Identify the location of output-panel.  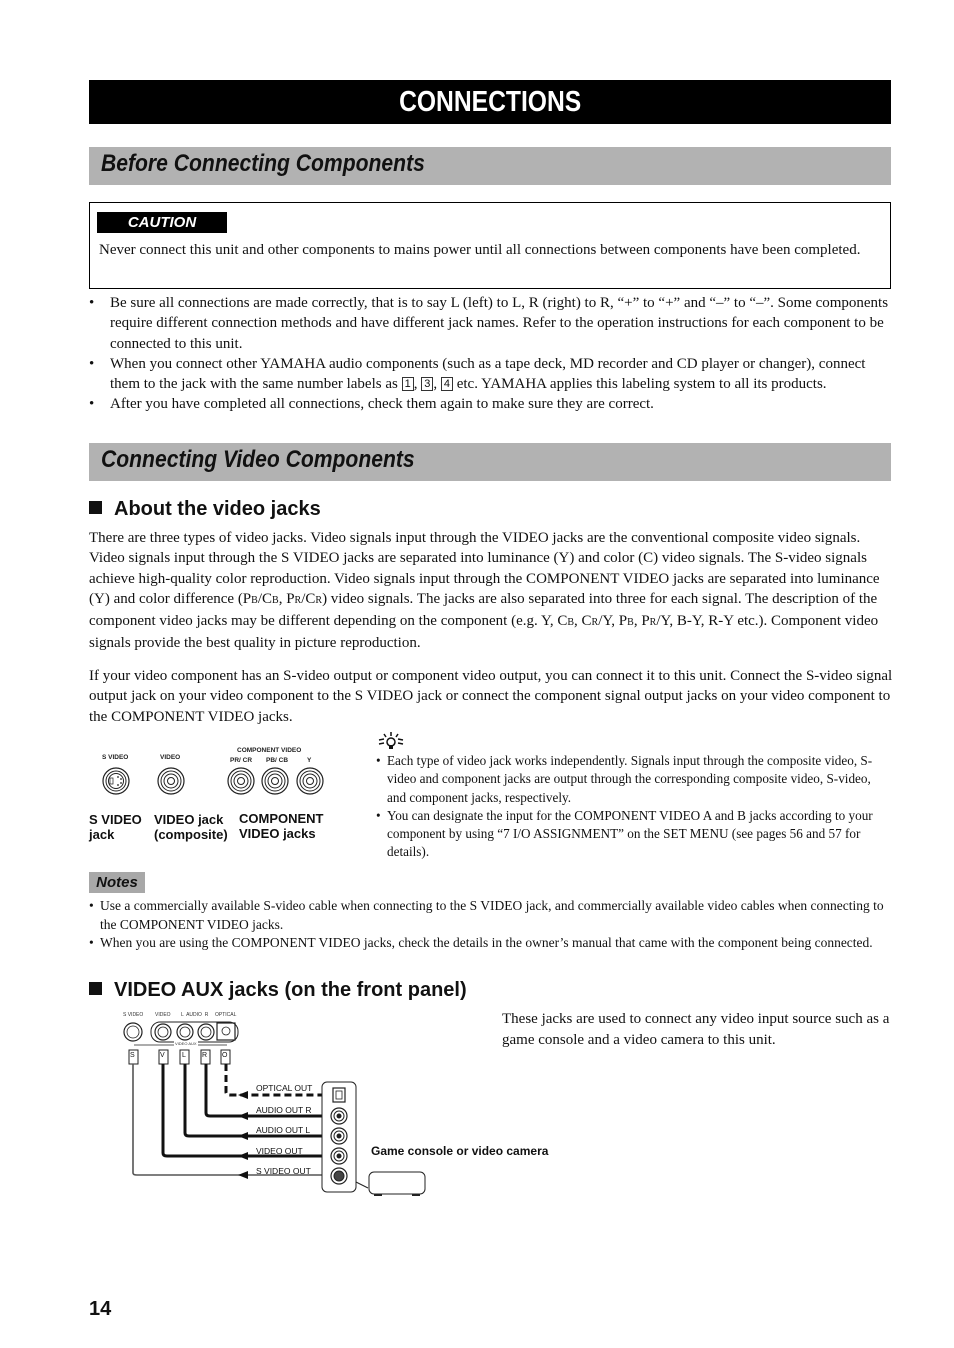
(339, 1137).